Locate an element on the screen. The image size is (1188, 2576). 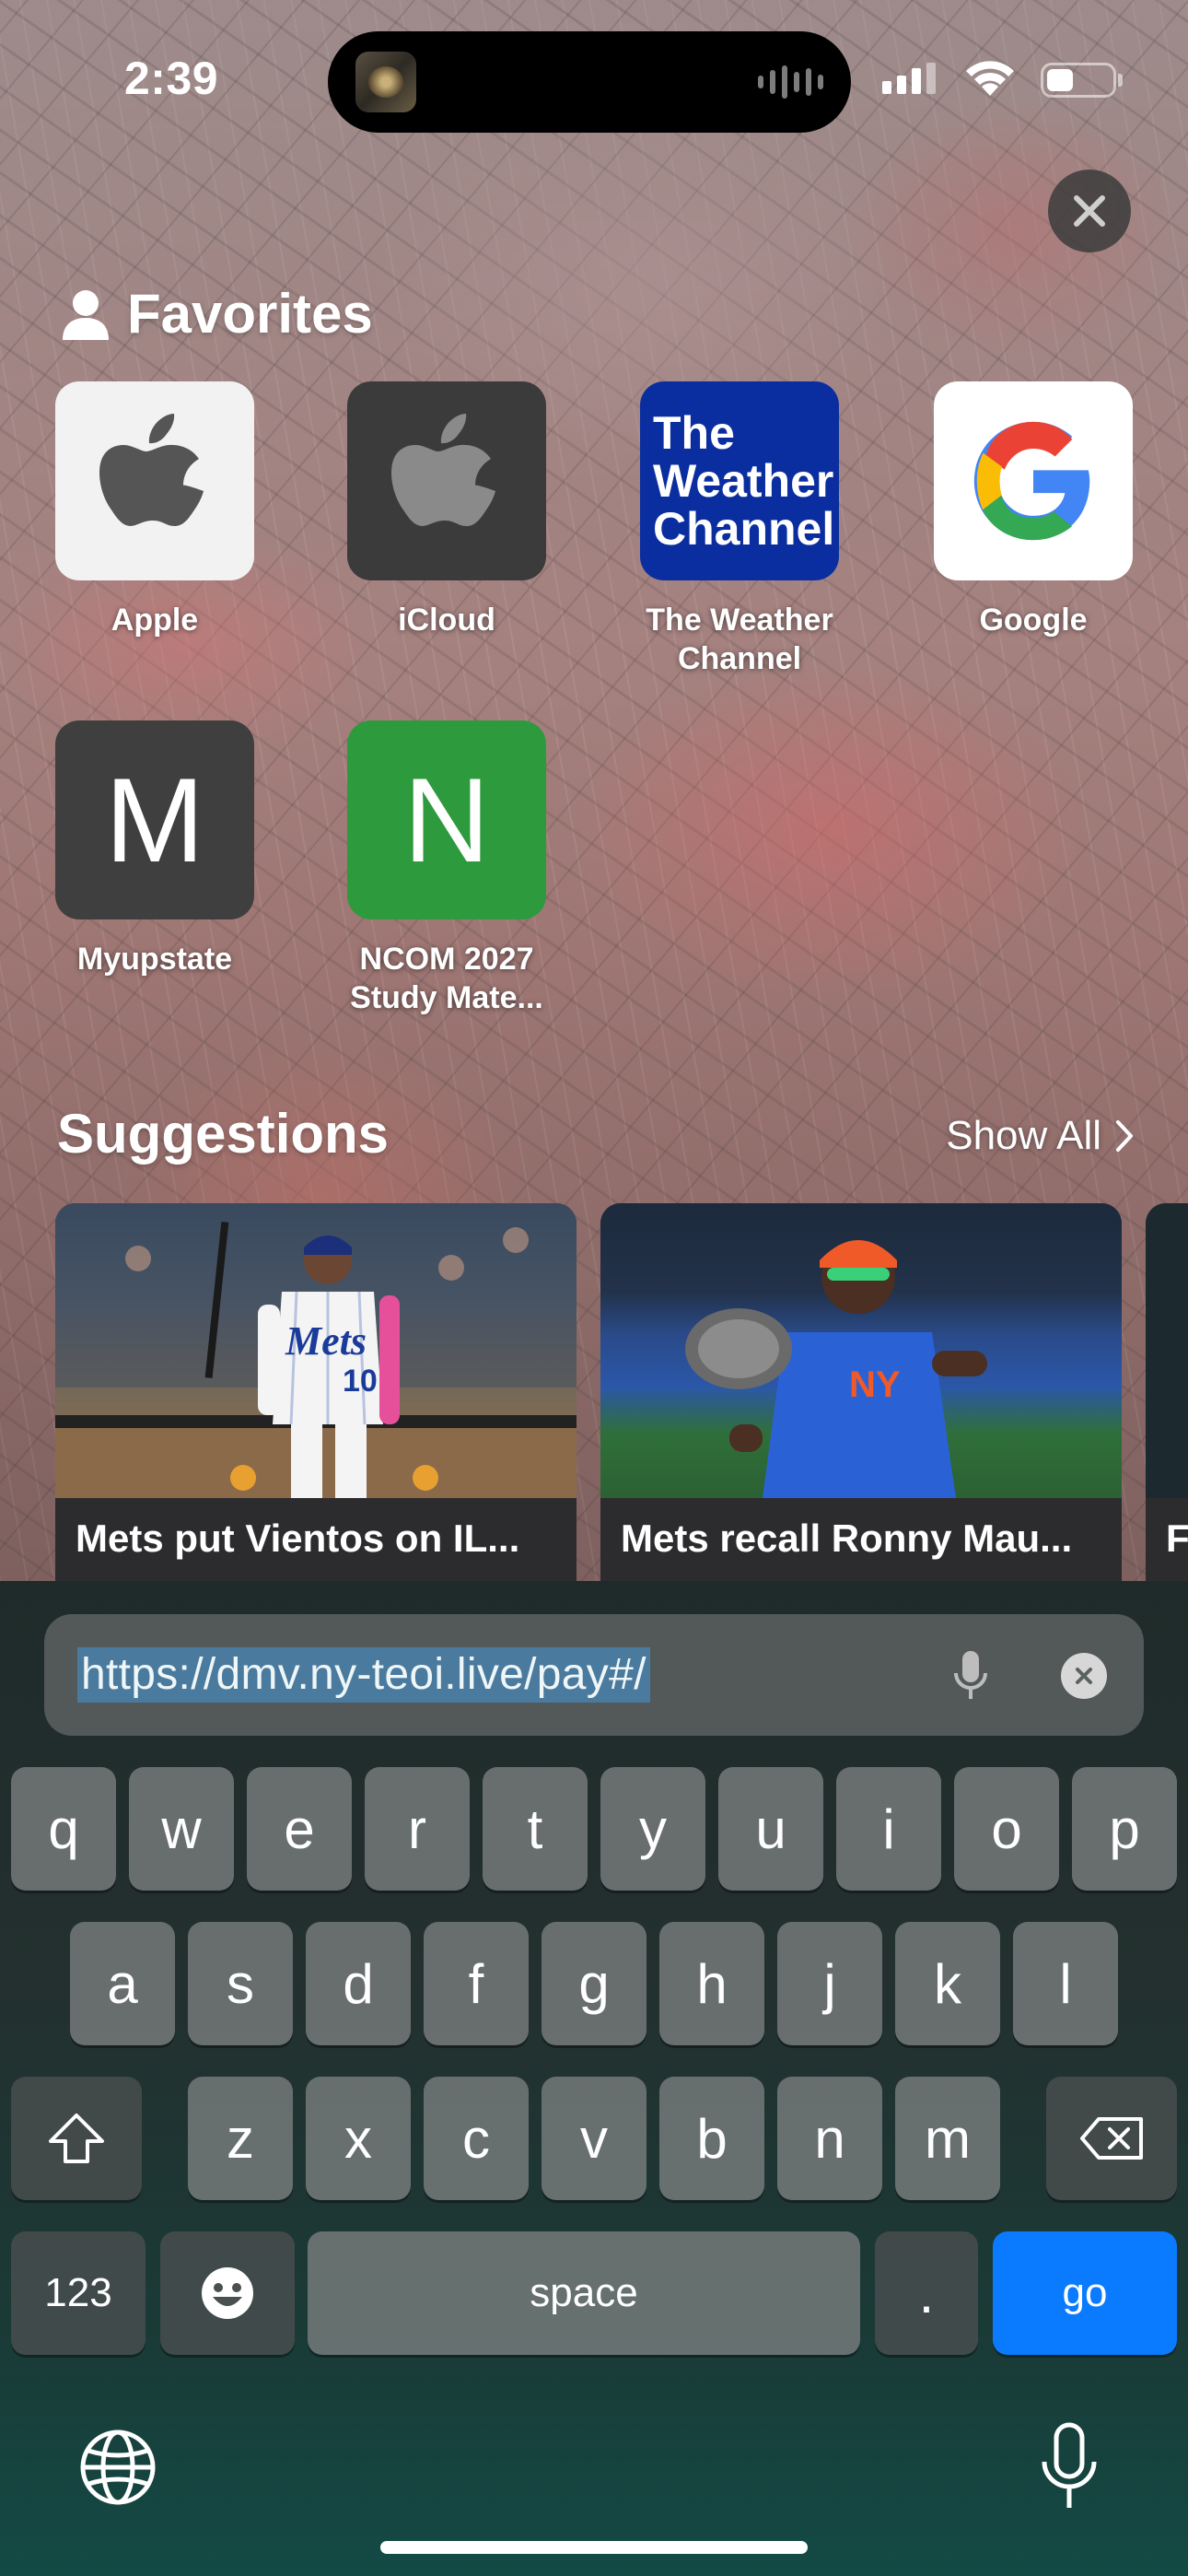
key-c: c is located at coordinates (476, 2138).